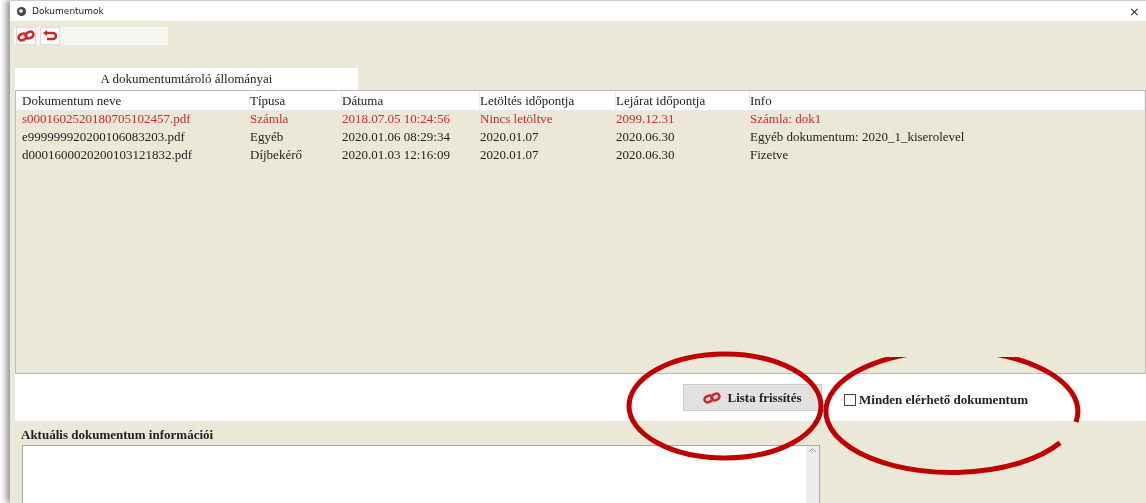 Image resolution: width=1146 pixels, height=503 pixels. Describe the element at coordinates (267, 137) in the screenshot. I see `table-cell-text: Egyéb` at that location.